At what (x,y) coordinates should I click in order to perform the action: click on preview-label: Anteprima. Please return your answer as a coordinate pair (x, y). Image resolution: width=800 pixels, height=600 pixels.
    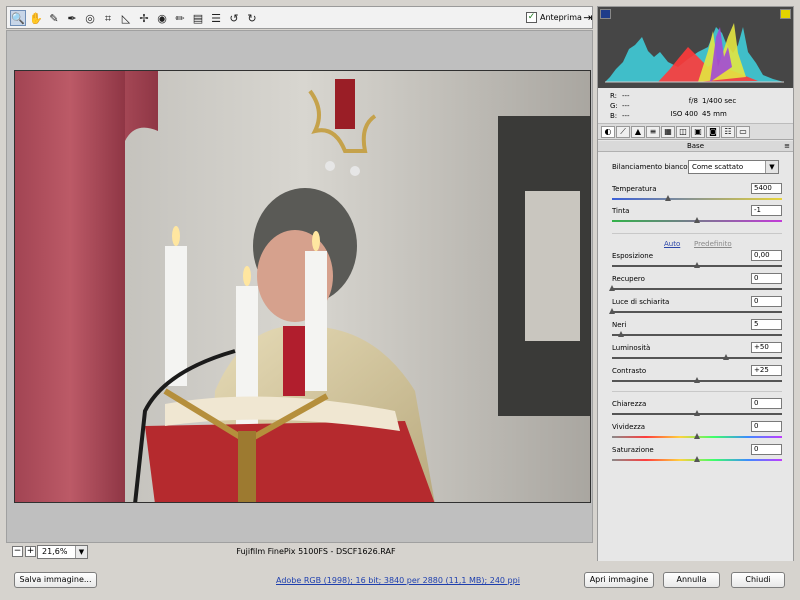
    Looking at the image, I should click on (561, 17).